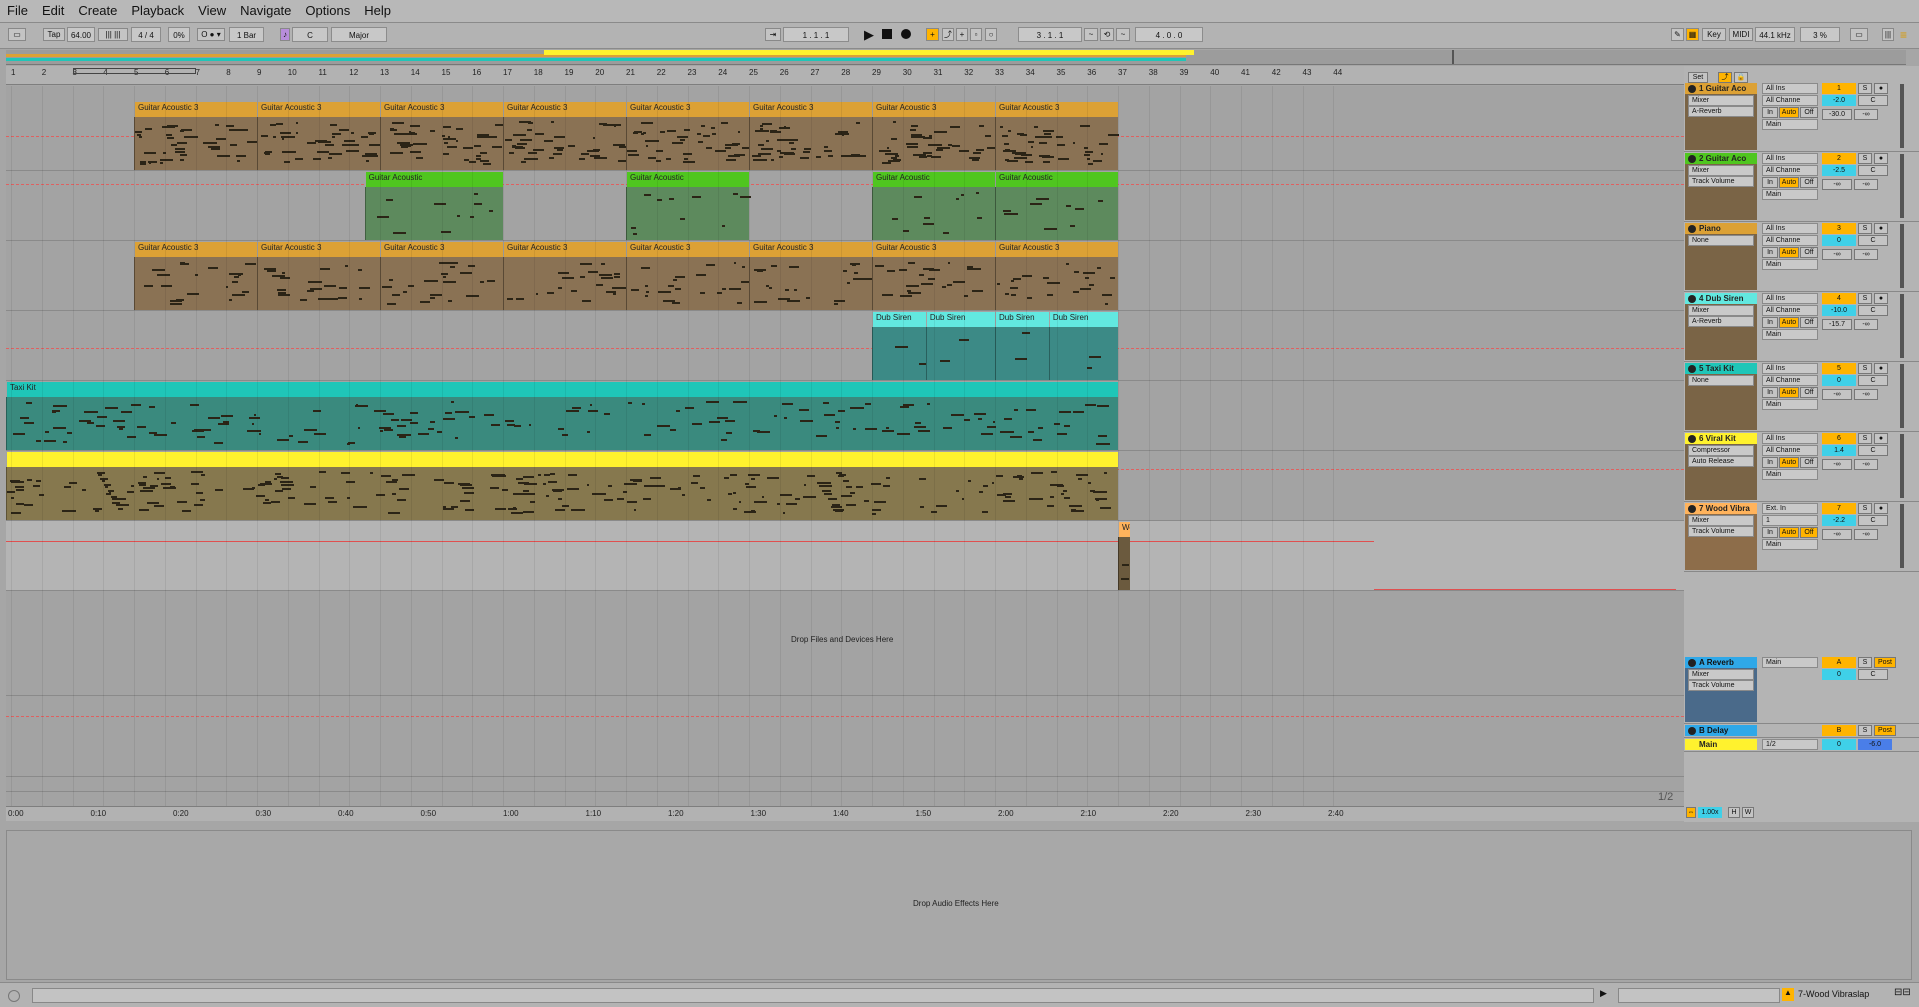  What do you see at coordinates (906, 34) in the screenshot?
I see `record-icon` at bounding box center [906, 34].